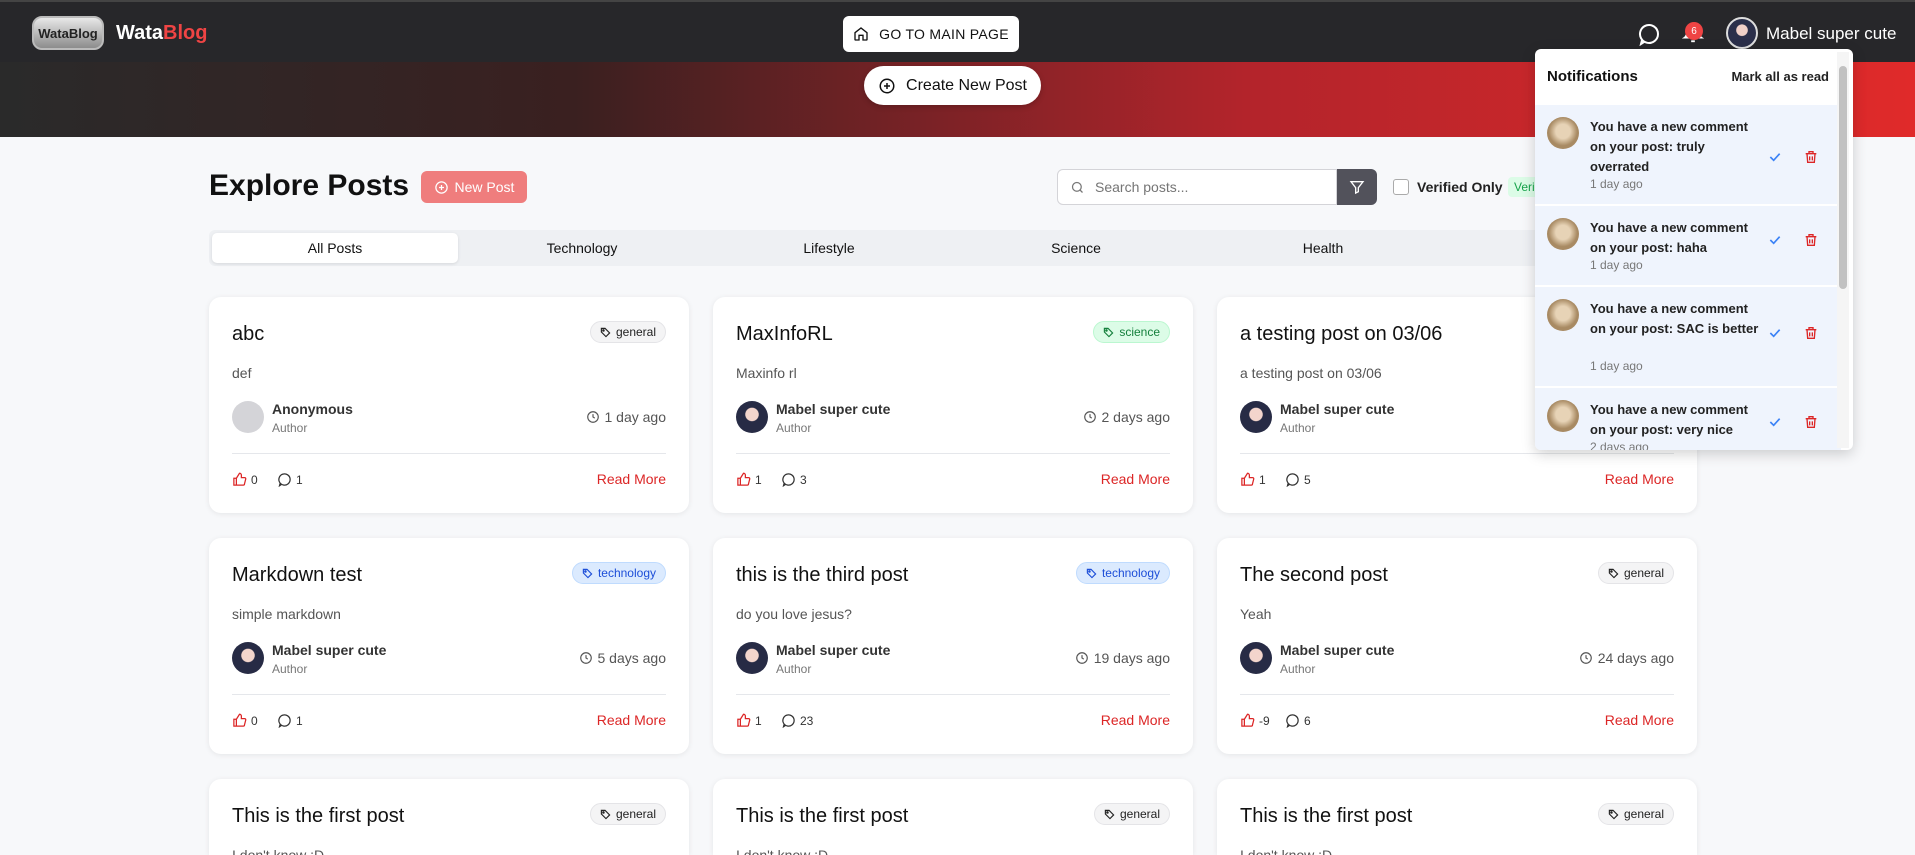 The width and height of the screenshot is (1915, 855). Describe the element at coordinates (952, 85) in the screenshot. I see `create-new-post-button: Create New Post` at that location.